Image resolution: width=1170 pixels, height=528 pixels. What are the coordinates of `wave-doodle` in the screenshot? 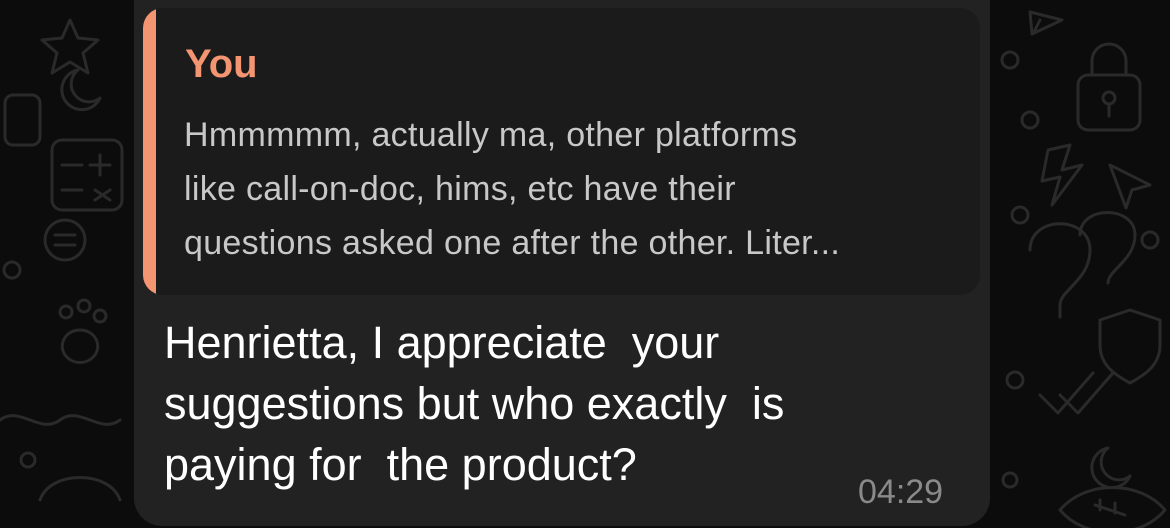 It's located at (61, 420).